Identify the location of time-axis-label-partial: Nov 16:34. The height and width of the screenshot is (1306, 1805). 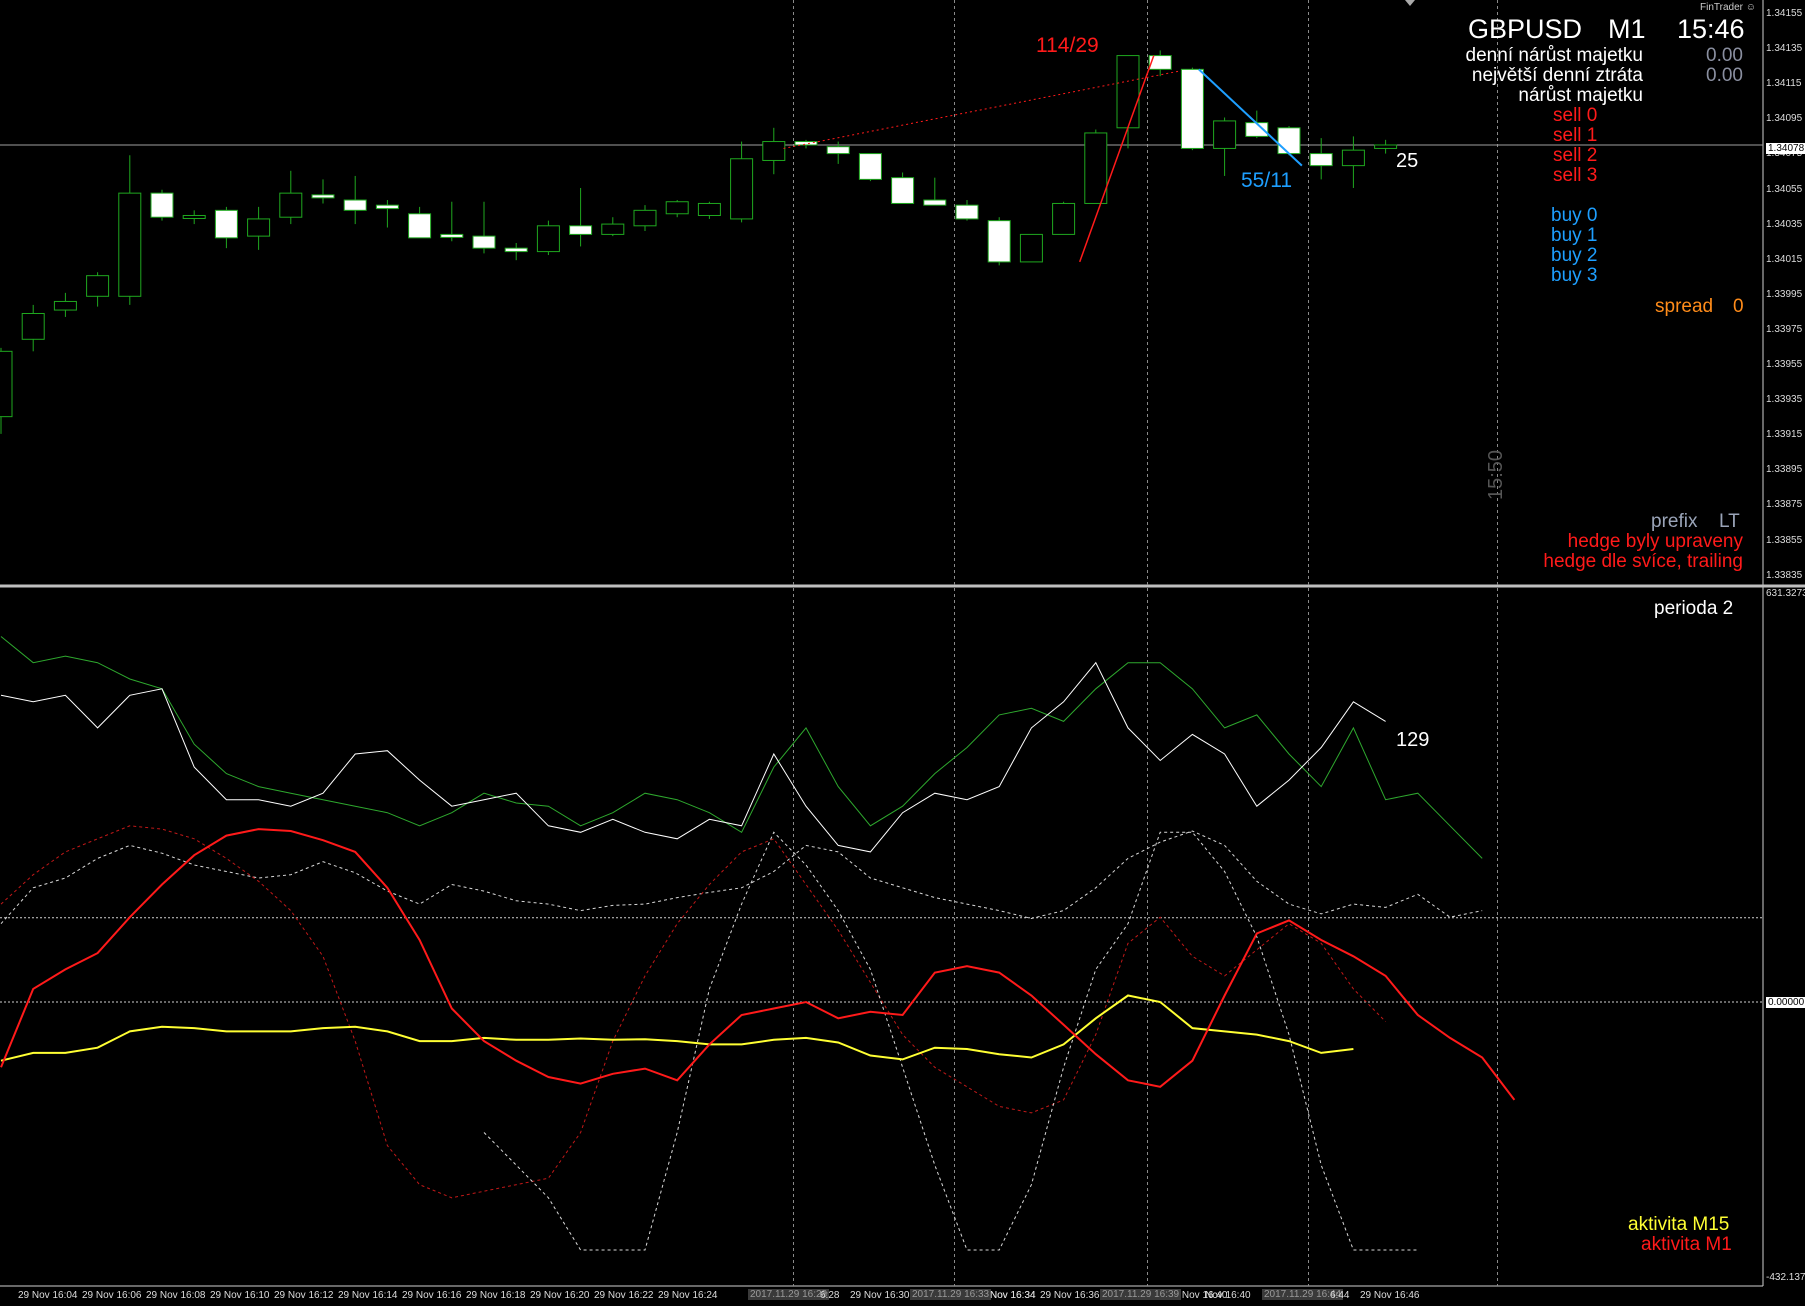
(1013, 1295).